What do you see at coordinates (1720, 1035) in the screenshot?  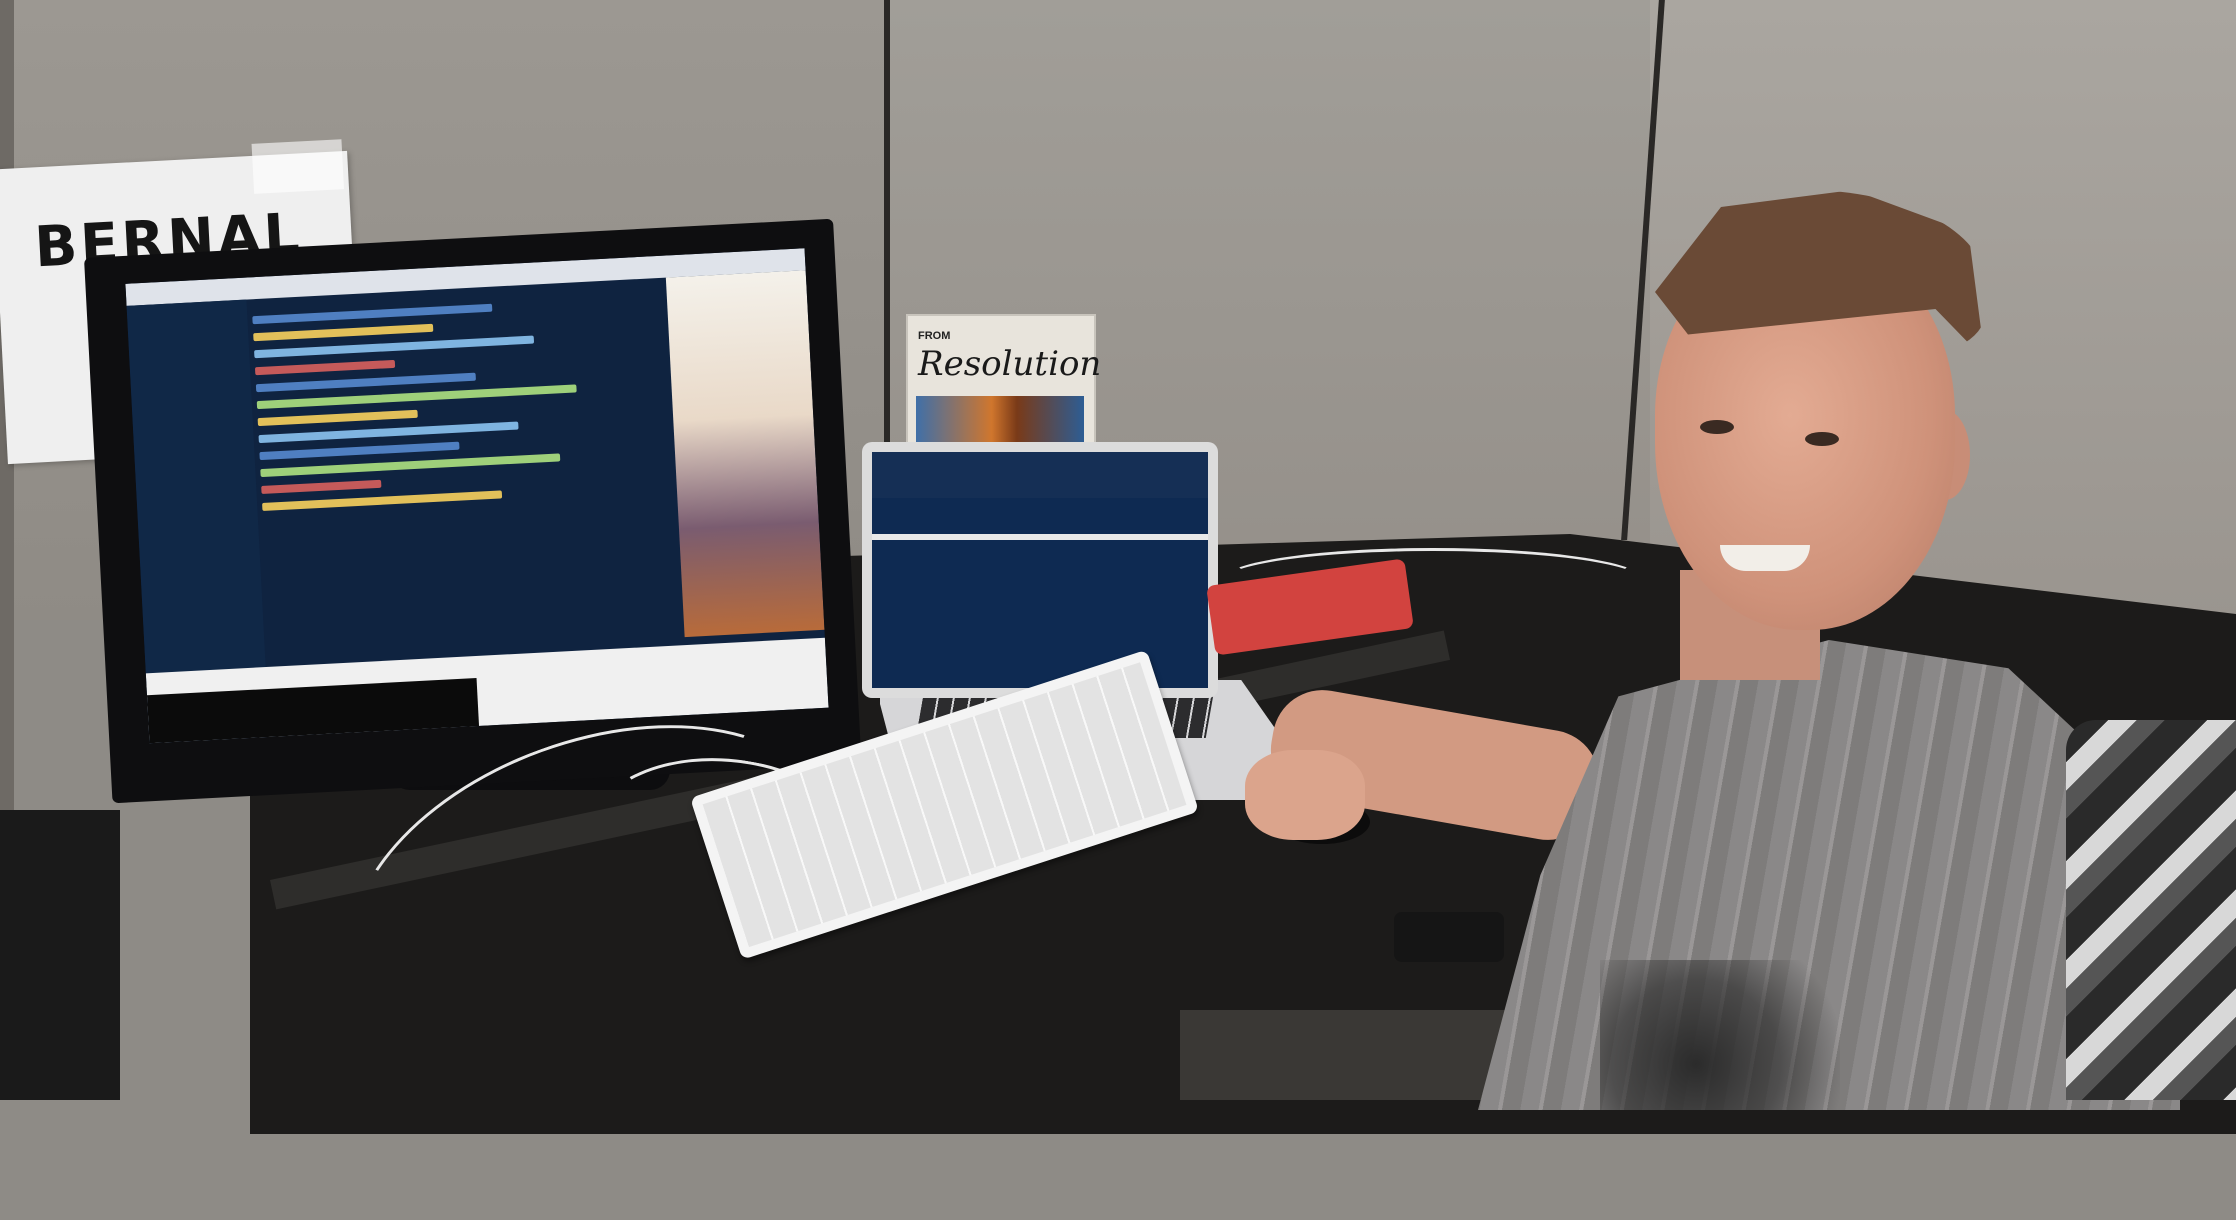 I see `shirt-print` at bounding box center [1720, 1035].